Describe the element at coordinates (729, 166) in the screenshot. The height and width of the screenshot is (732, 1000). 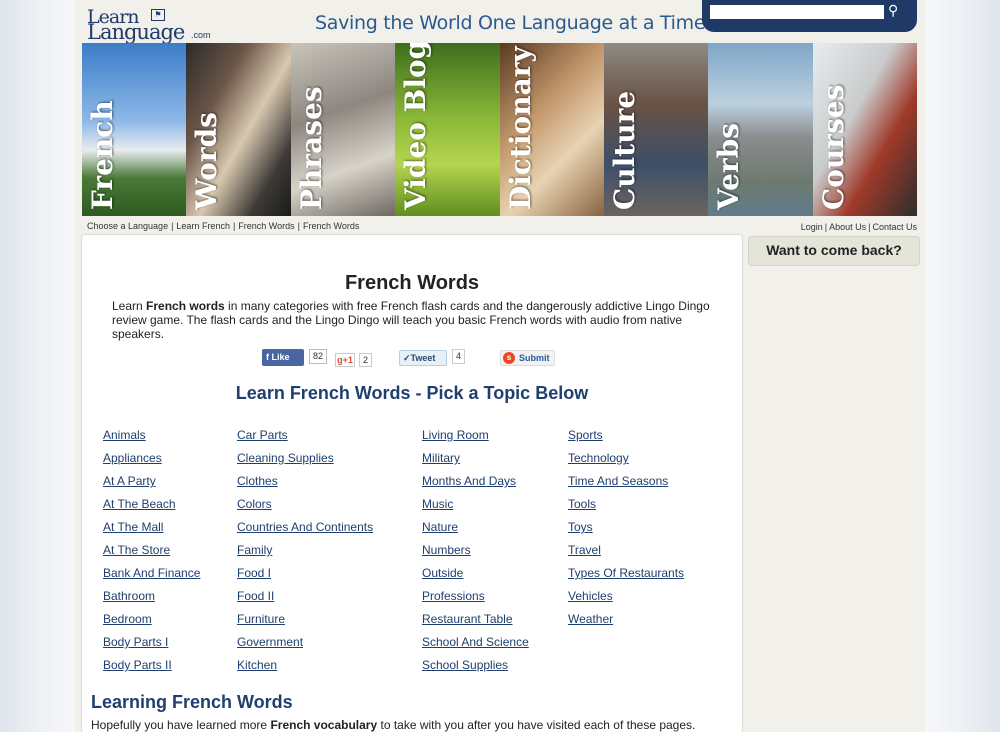
I see `banner-label: Verbs` at that location.